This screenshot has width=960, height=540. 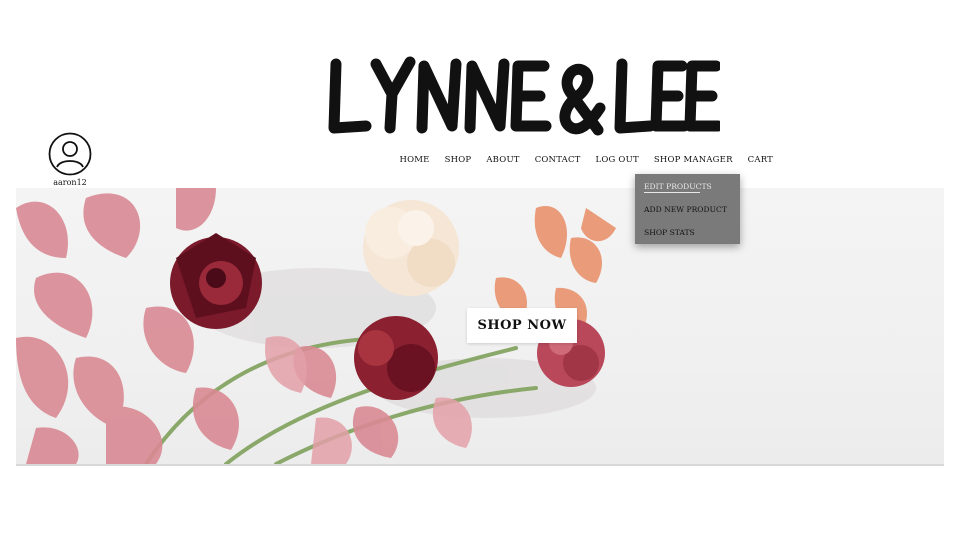 What do you see at coordinates (70, 154) in the screenshot?
I see `user-avatar-icon` at bounding box center [70, 154].